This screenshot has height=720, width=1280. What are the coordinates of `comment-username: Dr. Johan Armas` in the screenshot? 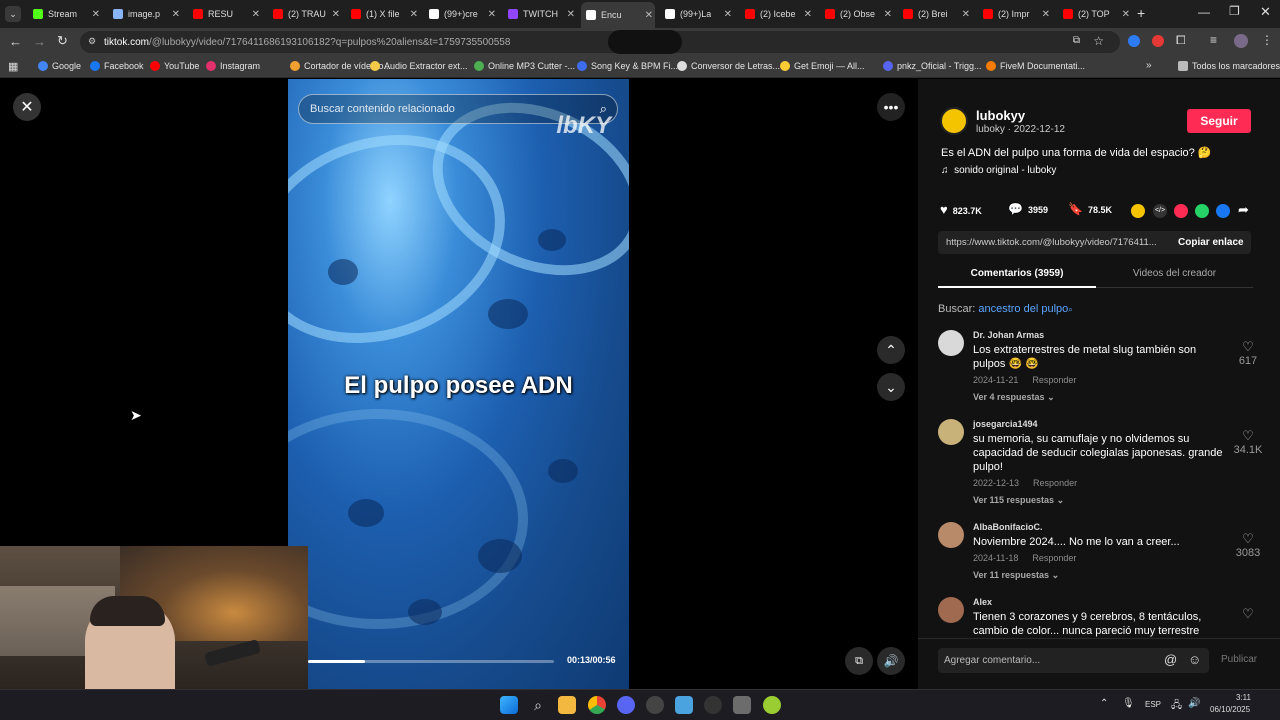 It's located at (1008, 335).